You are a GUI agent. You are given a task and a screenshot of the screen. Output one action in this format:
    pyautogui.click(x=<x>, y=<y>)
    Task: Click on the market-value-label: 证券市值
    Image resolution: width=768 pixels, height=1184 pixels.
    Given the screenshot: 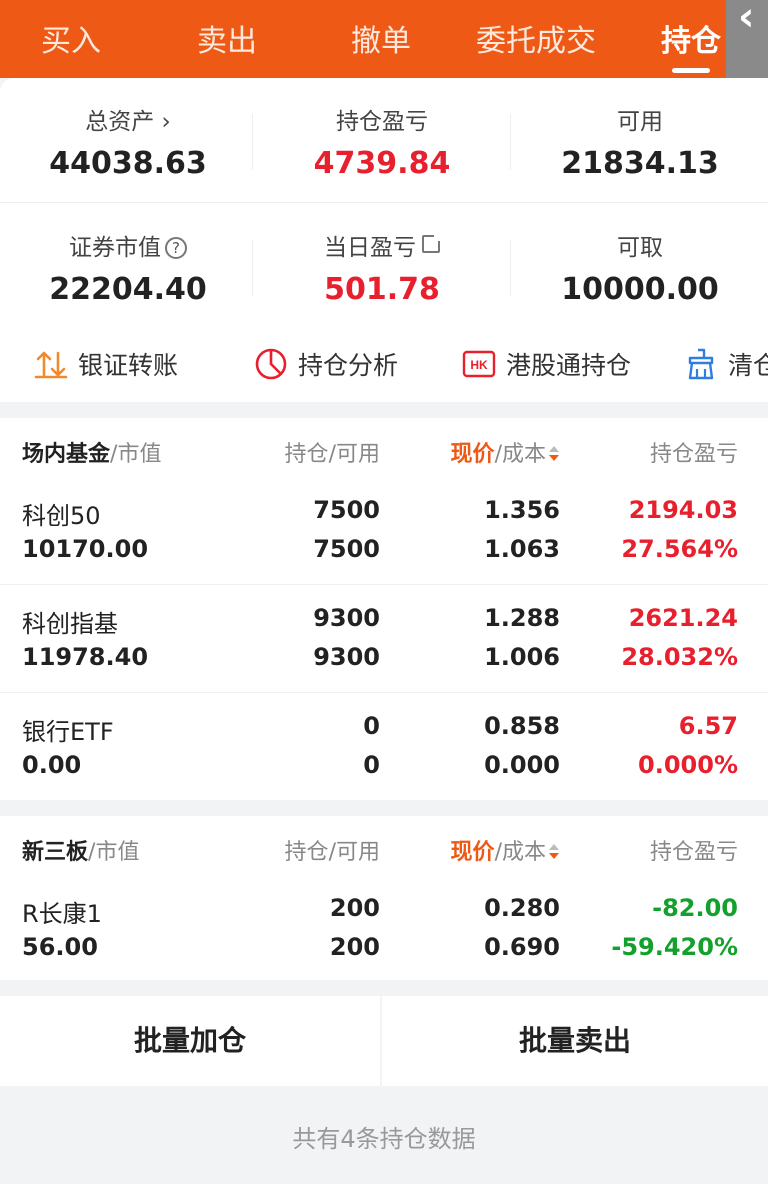 What is the action you would take?
    pyautogui.click(x=115, y=248)
    